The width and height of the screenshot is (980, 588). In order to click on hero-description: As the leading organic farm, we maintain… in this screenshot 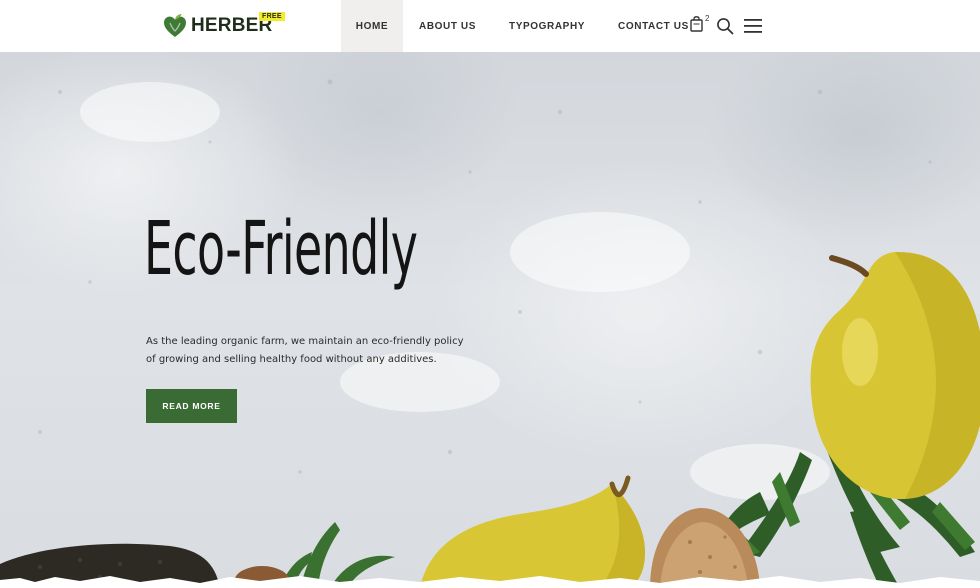, I will do `click(305, 350)`.